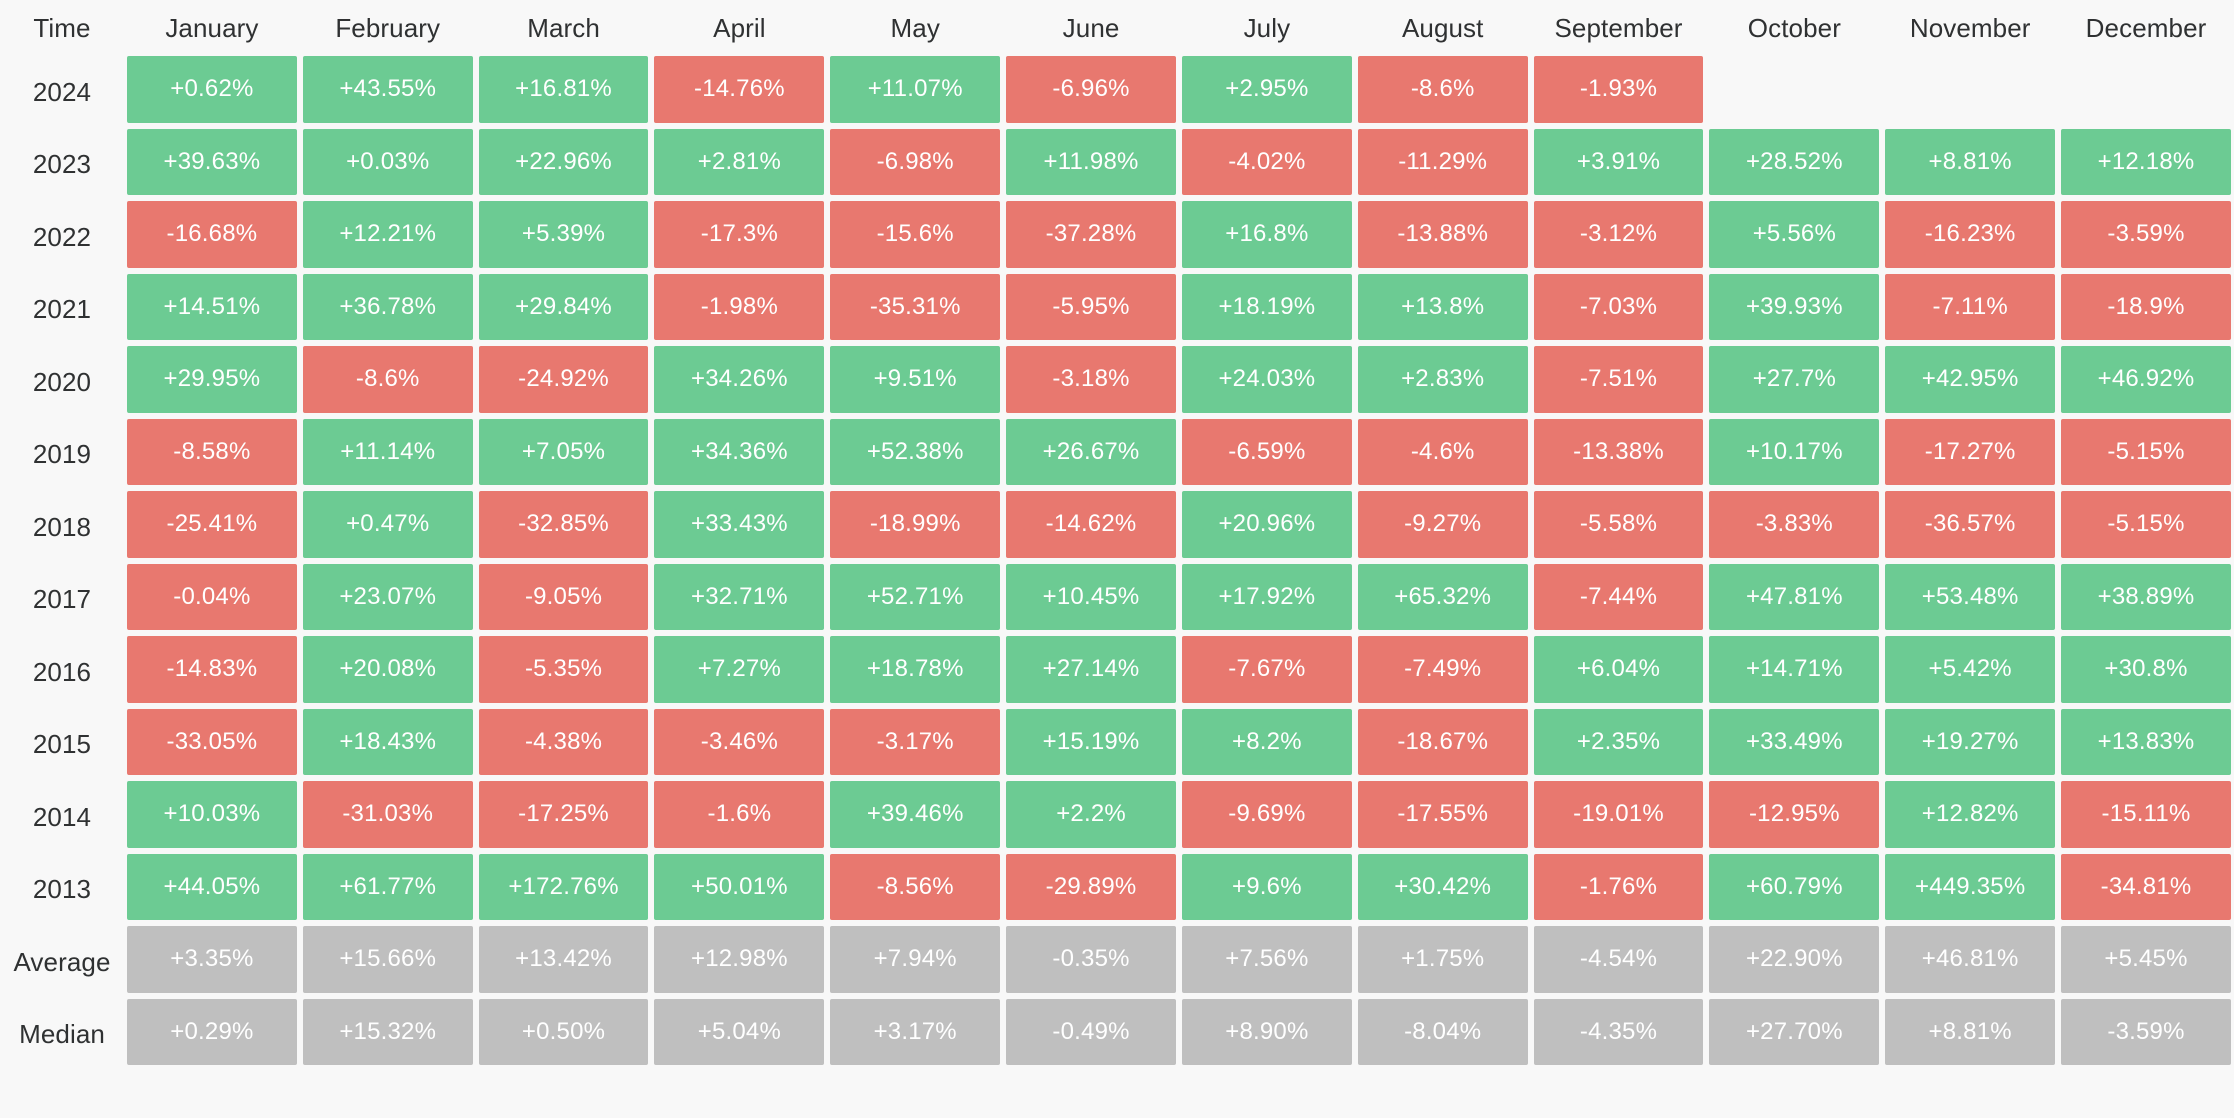 This screenshot has width=2234, height=1118. I want to click on heatmap-cell: +34.26%, so click(739, 379).